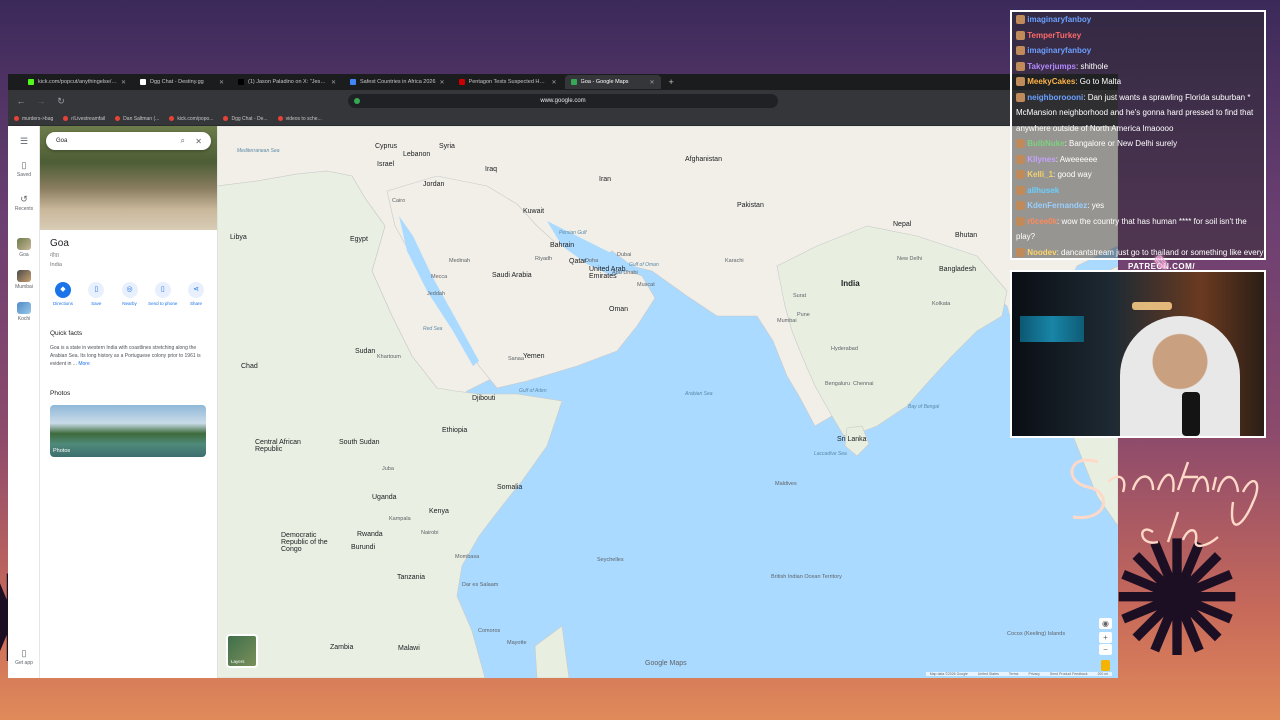  What do you see at coordinates (24, 142) in the screenshot?
I see `menu-button: ☰` at bounding box center [24, 142].